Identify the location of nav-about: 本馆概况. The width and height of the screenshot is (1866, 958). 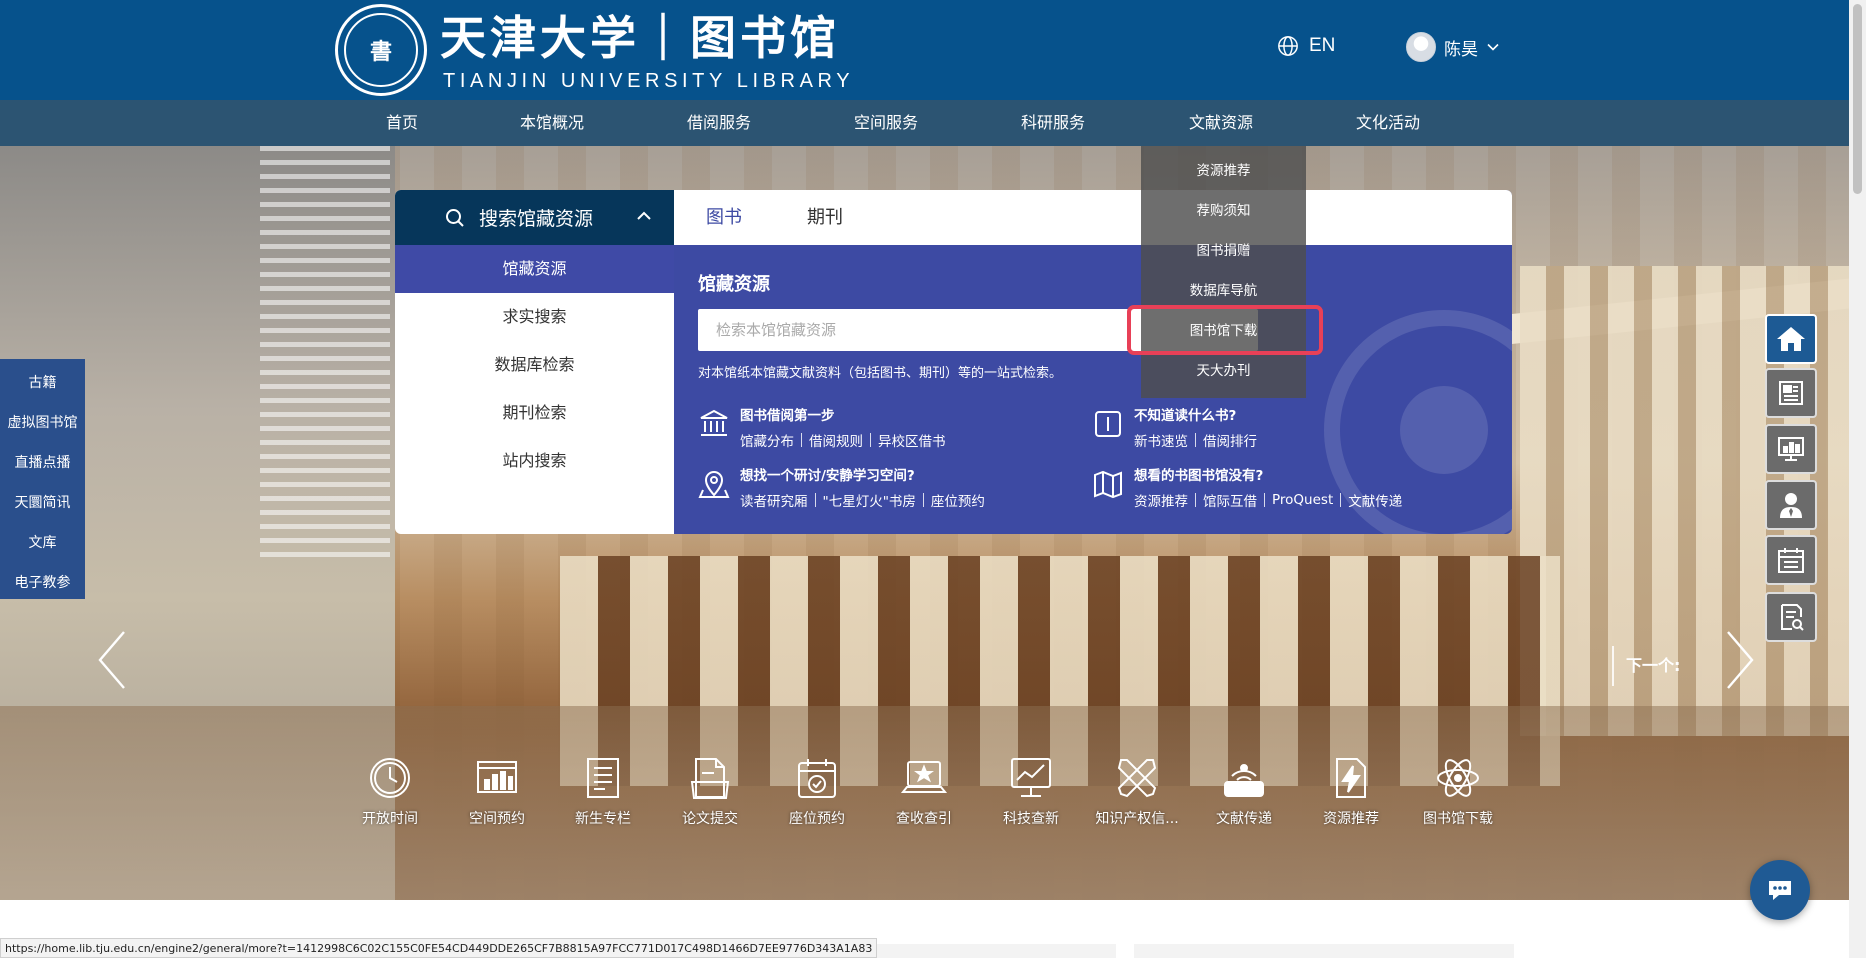
(552, 123).